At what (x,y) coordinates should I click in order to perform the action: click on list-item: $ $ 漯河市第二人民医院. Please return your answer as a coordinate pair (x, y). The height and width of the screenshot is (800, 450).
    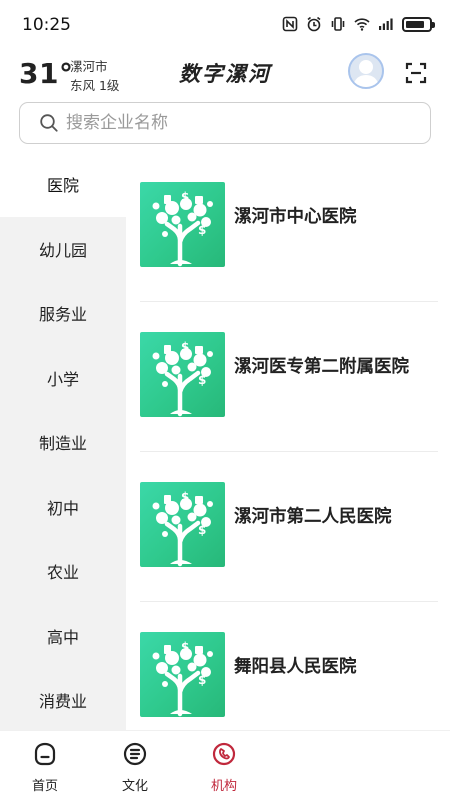
    Looking at the image, I should click on (288, 527).